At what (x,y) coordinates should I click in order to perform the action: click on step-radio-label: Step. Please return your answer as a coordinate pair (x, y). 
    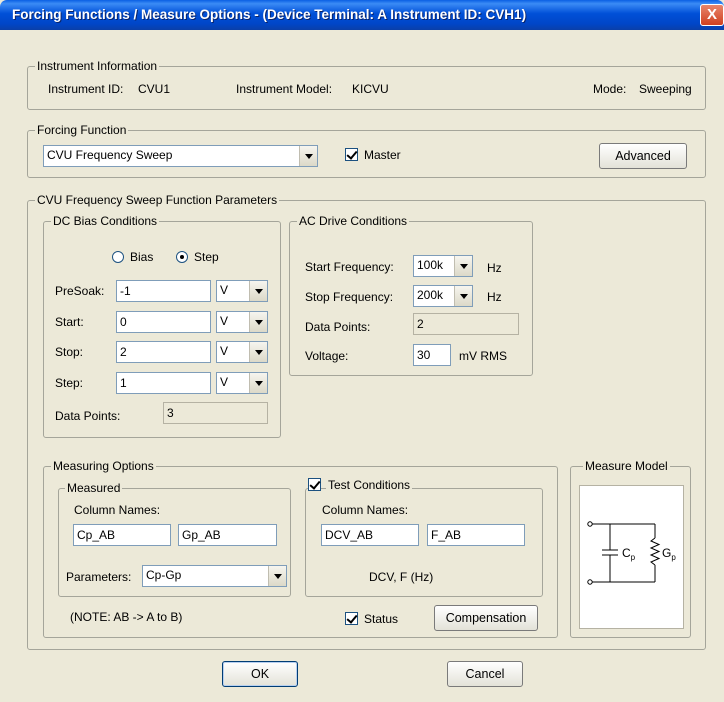
    Looking at the image, I should click on (206, 257).